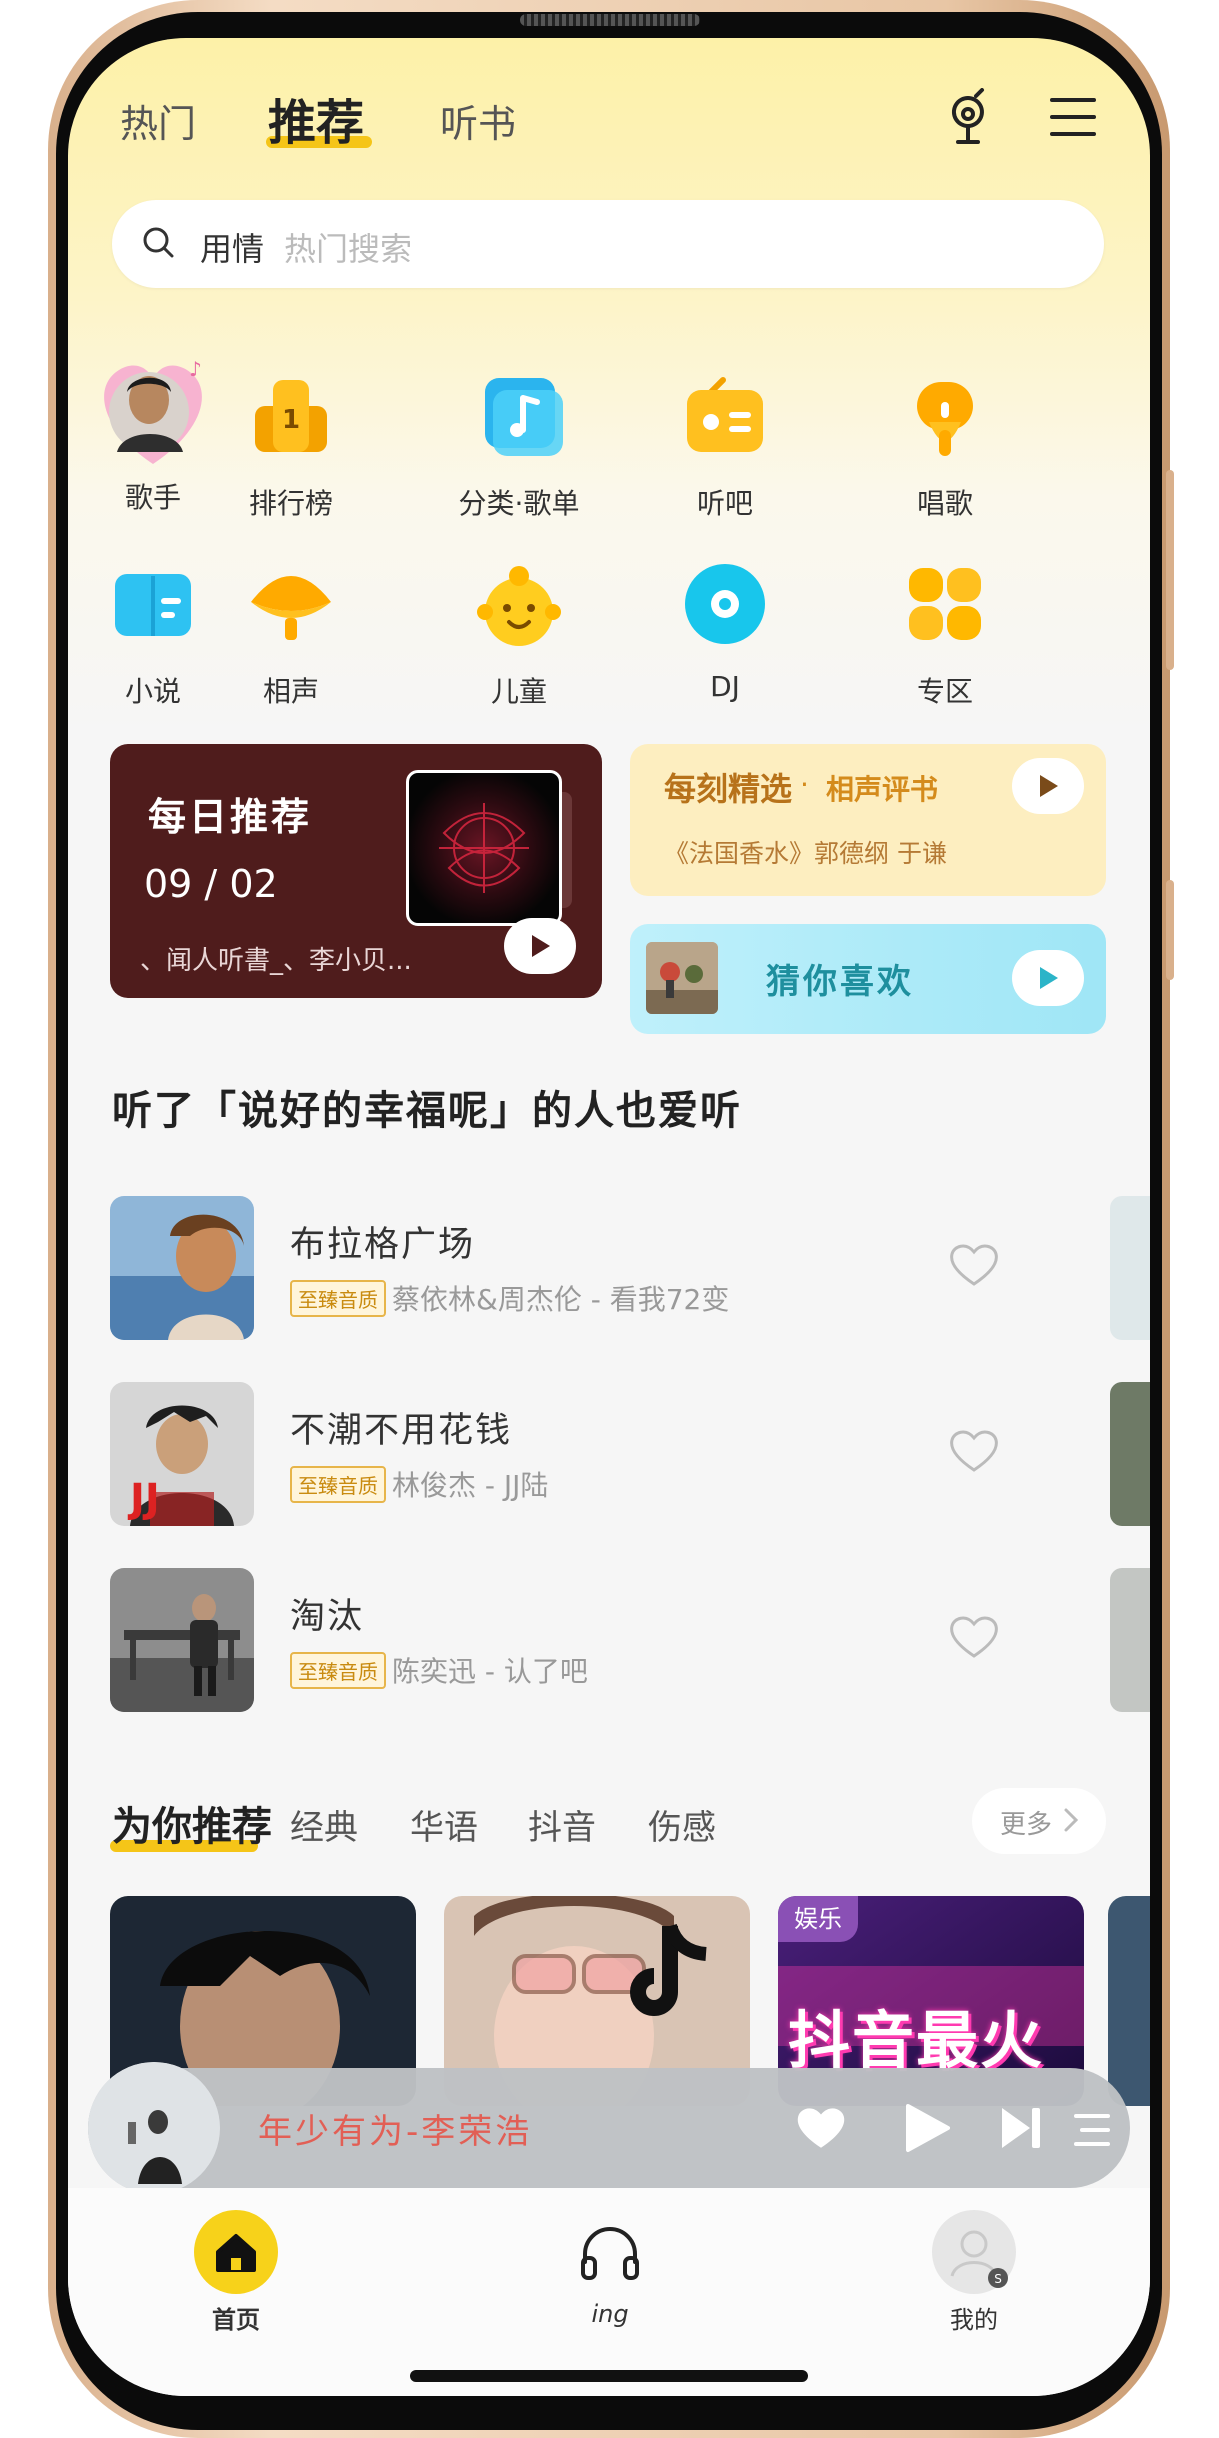 The width and height of the screenshot is (1219, 2438). Describe the element at coordinates (236, 2252) in the screenshot. I see `home-icon` at that location.